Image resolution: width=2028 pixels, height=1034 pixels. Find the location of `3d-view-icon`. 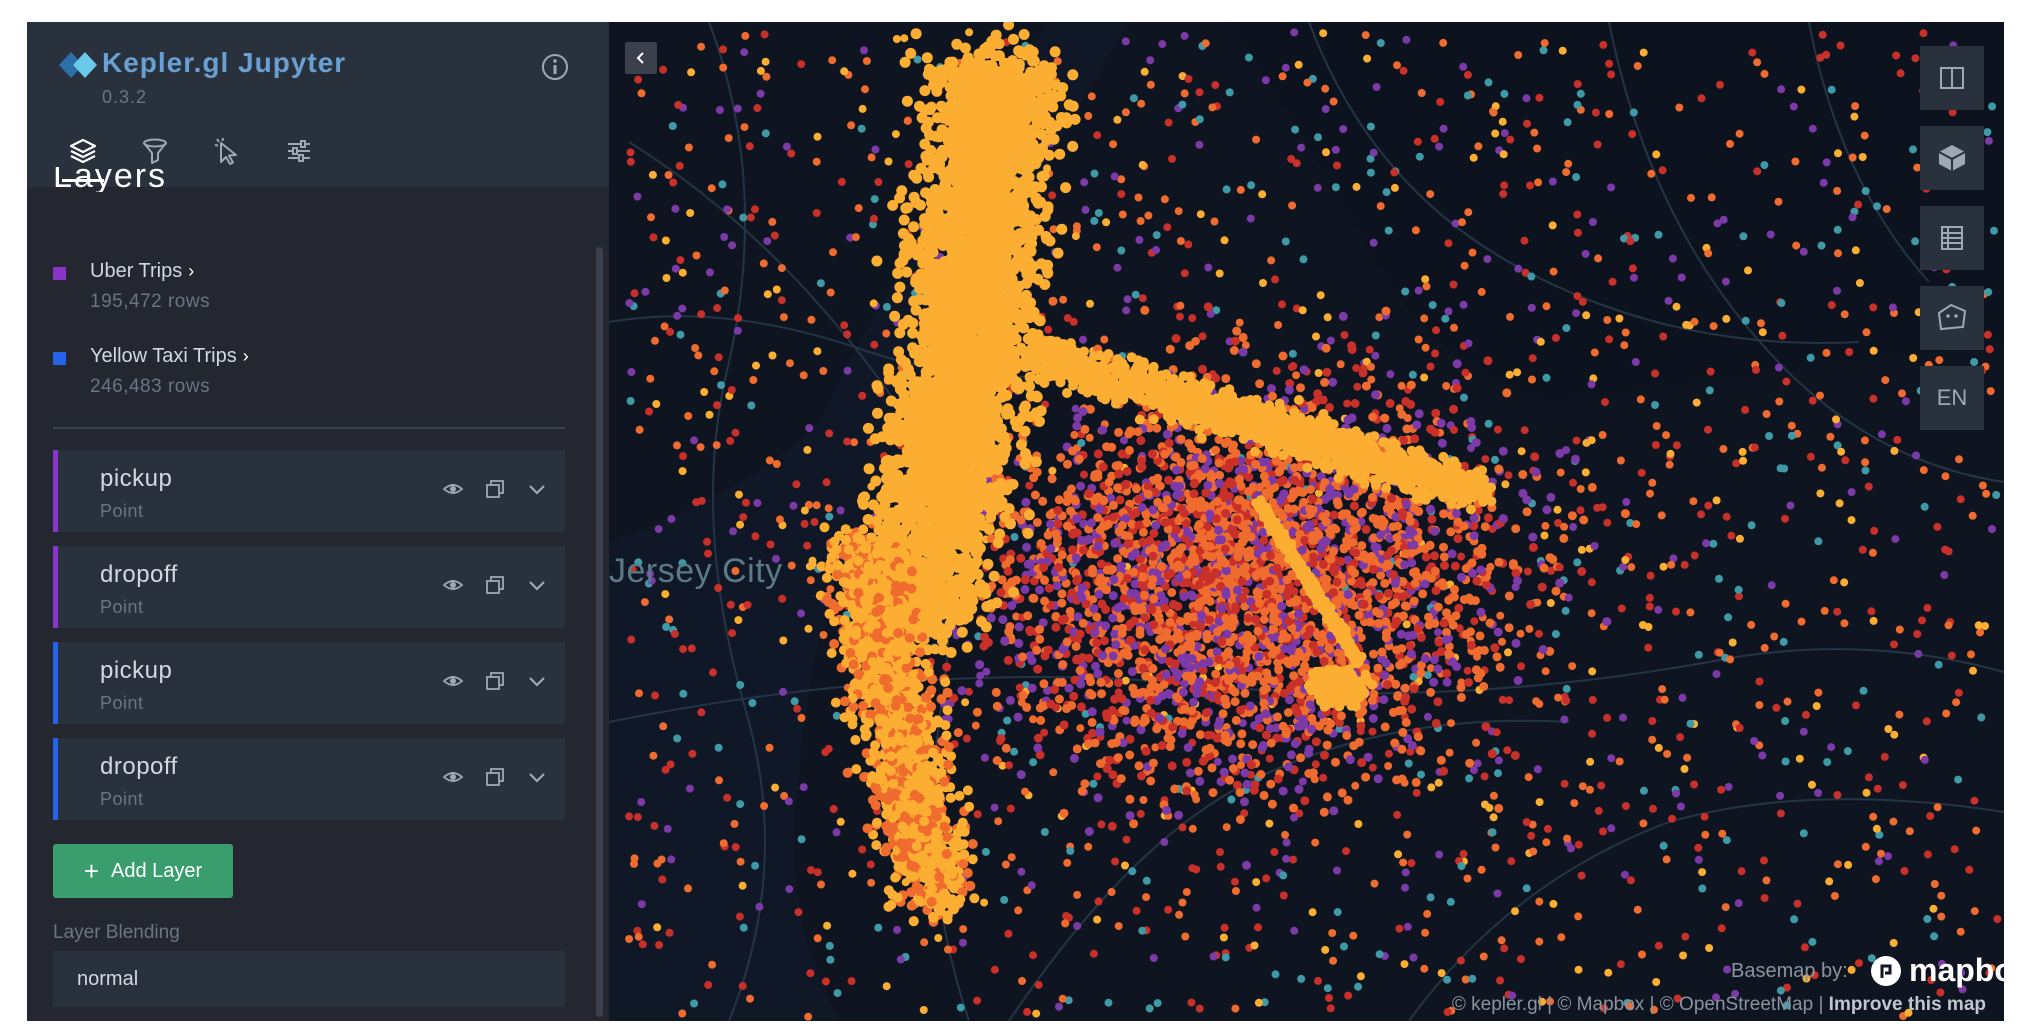

3d-view-icon is located at coordinates (1952, 158).